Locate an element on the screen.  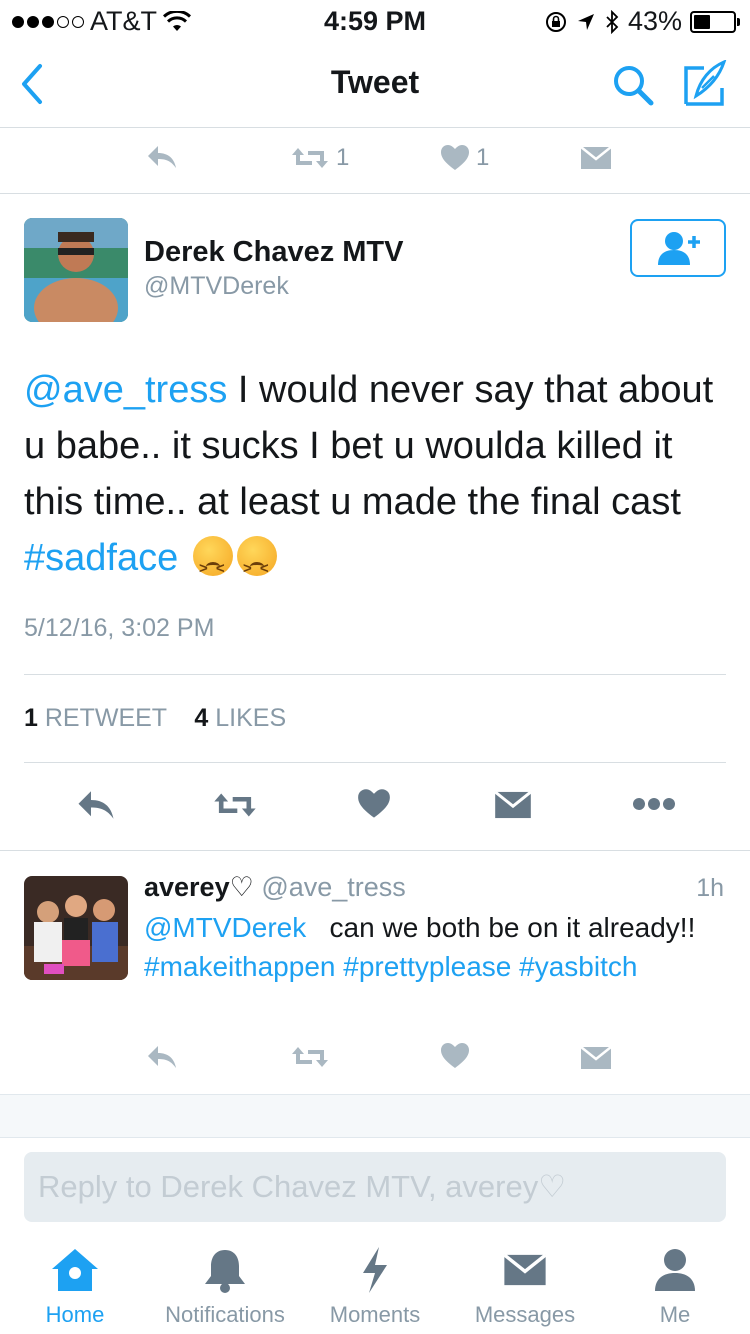
tab-notifications: Notifications is located at coordinates (225, 1284).